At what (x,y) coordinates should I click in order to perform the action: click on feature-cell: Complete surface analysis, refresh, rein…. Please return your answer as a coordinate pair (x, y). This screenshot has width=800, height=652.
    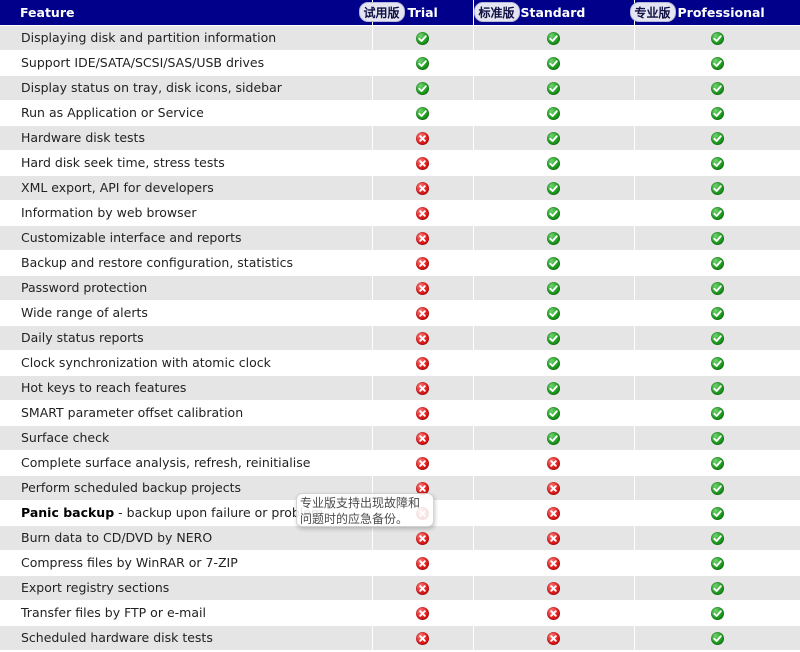
    Looking at the image, I should click on (186, 462).